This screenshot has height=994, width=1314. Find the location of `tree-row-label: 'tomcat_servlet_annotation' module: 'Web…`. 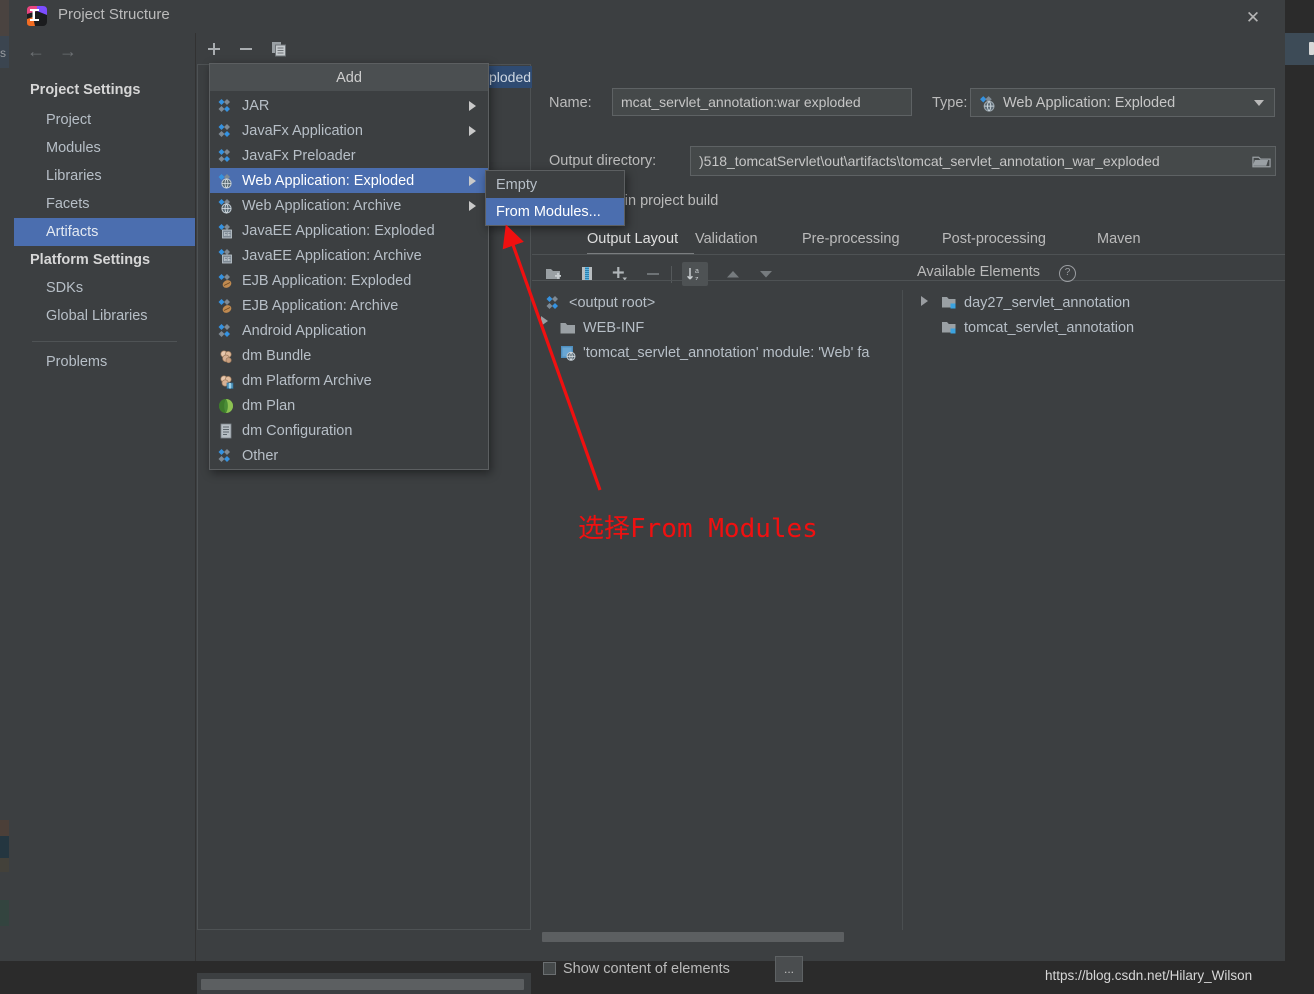

tree-row-label: 'tomcat_servlet_annotation' module: 'Web… is located at coordinates (726, 352).